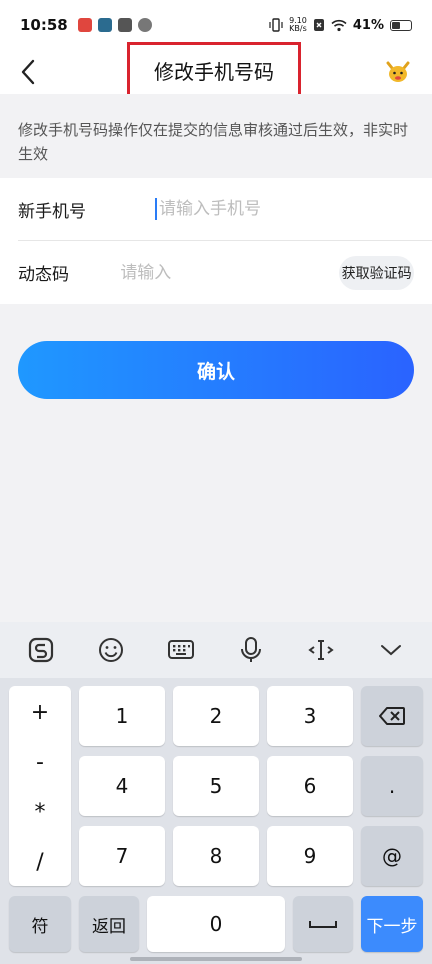 Image resolution: width=432 pixels, height=964 pixels. I want to click on code-label: 动态码, so click(43, 275).